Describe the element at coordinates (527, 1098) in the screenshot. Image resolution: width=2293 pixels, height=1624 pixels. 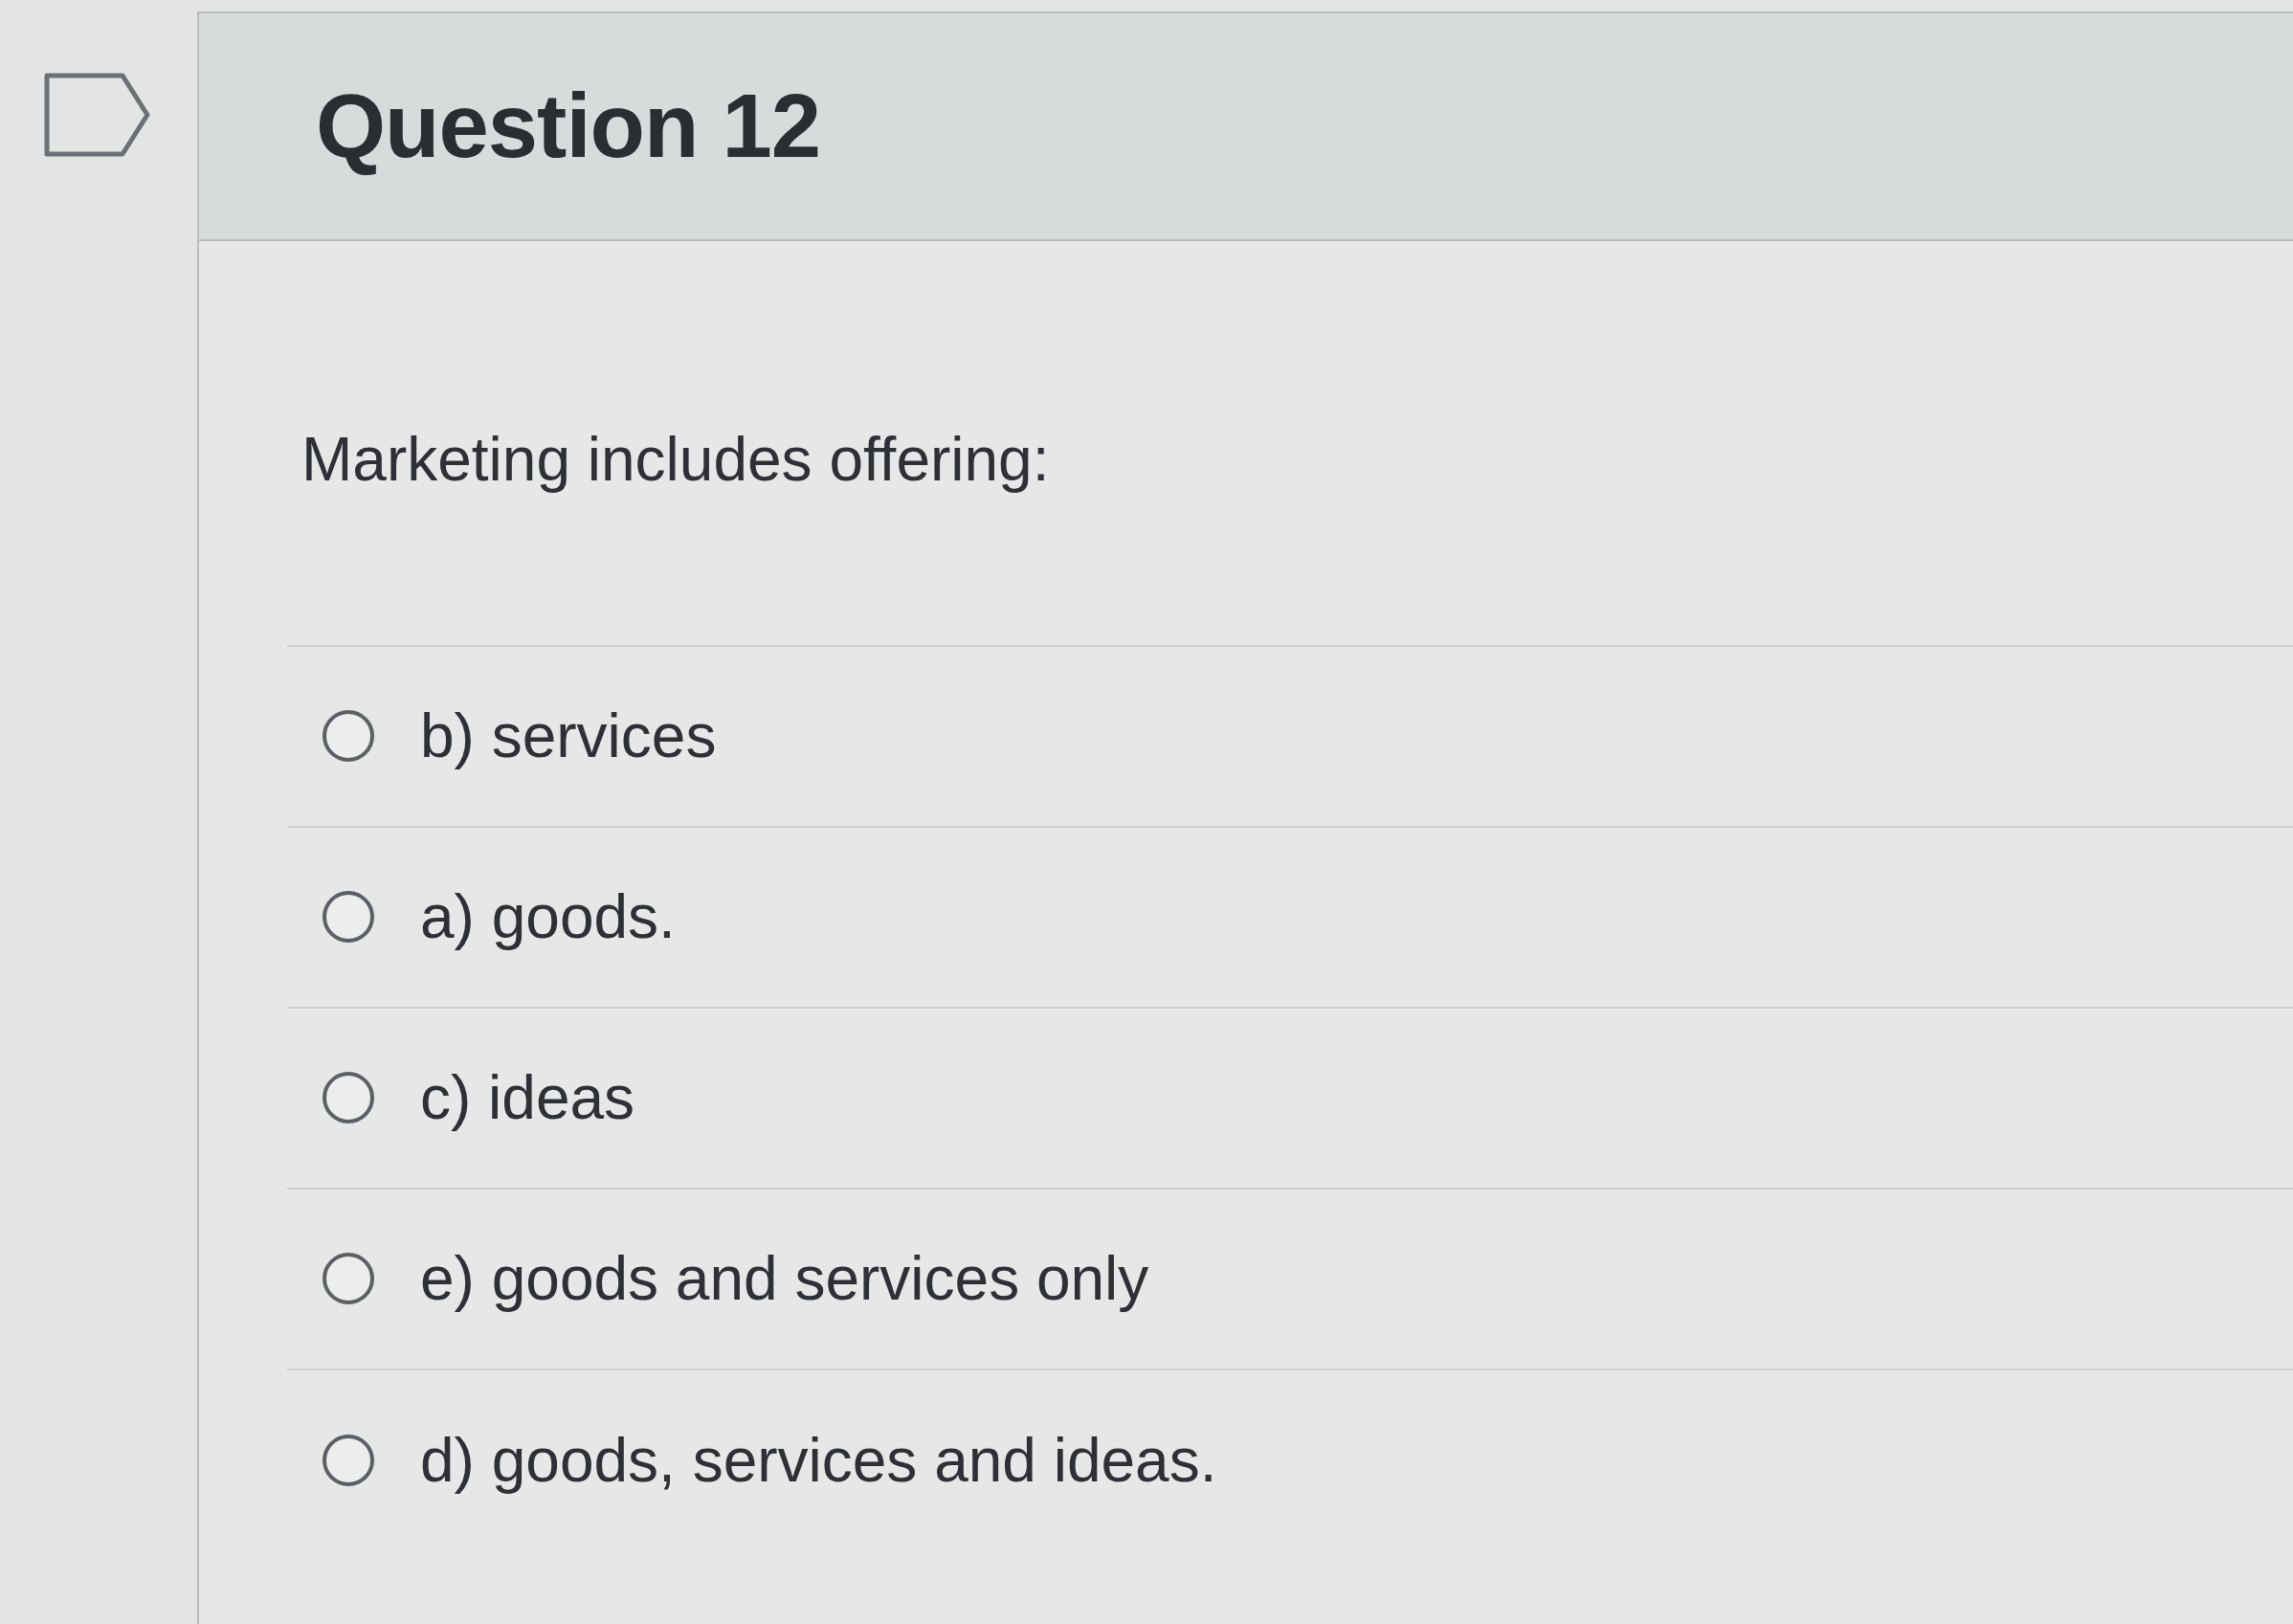
I see `option-label: c) ideas` at that location.